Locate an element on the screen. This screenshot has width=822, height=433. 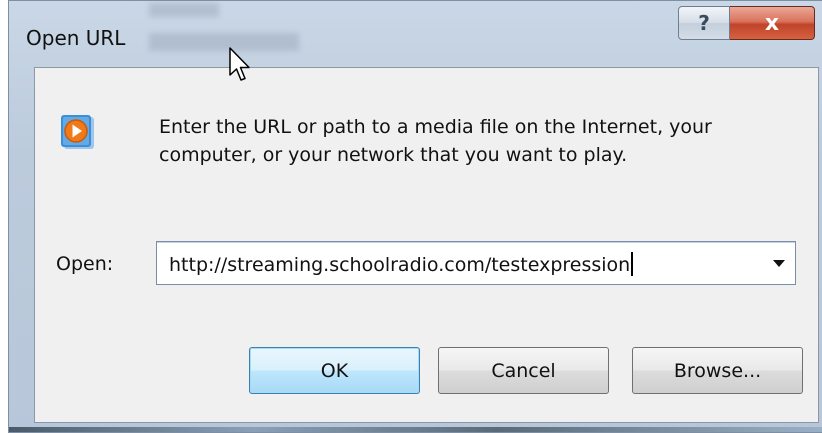
windows-media-player-icon is located at coordinates (77, 132).